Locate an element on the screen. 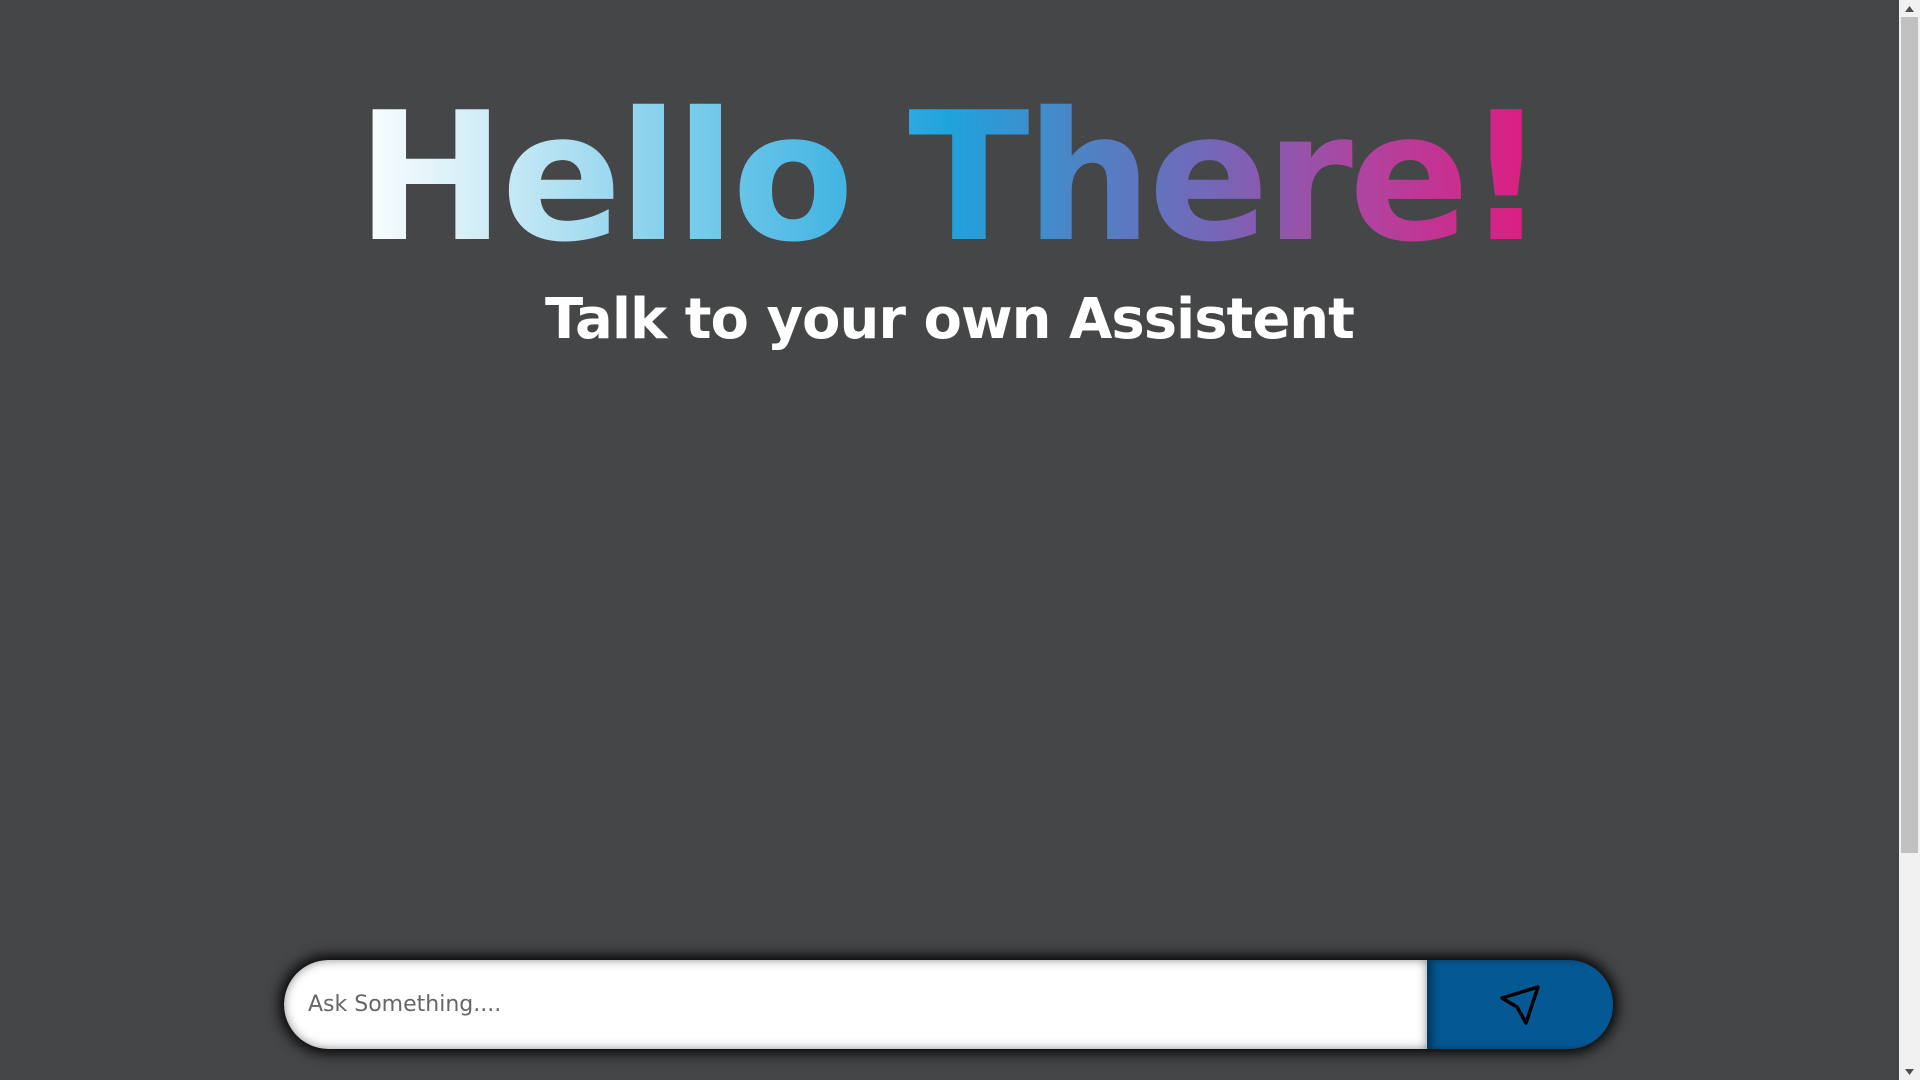 Image resolution: width=1920 pixels, height=1080 pixels. send-arrow-icon is located at coordinates (1520, 1004).